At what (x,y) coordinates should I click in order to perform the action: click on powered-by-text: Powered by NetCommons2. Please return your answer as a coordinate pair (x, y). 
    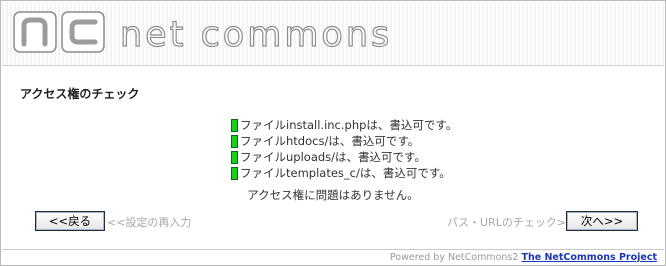
    Looking at the image, I should click on (454, 257).